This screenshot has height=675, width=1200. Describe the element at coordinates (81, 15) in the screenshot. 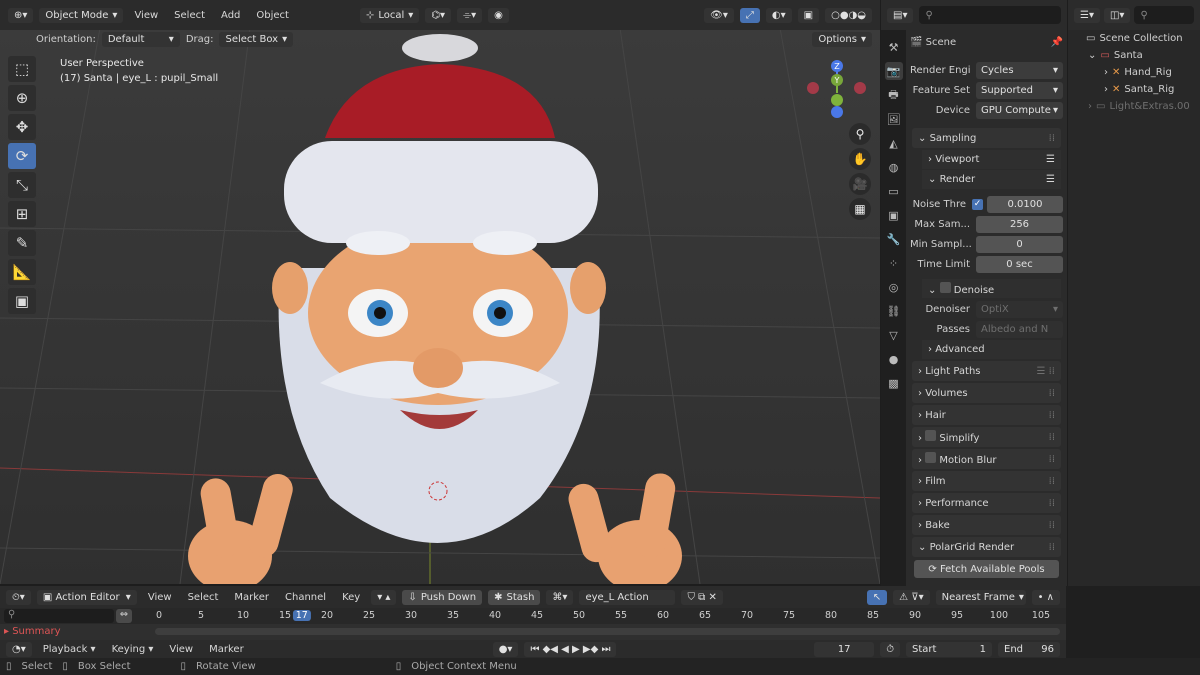

I see `mode-selector: Object Mode ▾` at that location.